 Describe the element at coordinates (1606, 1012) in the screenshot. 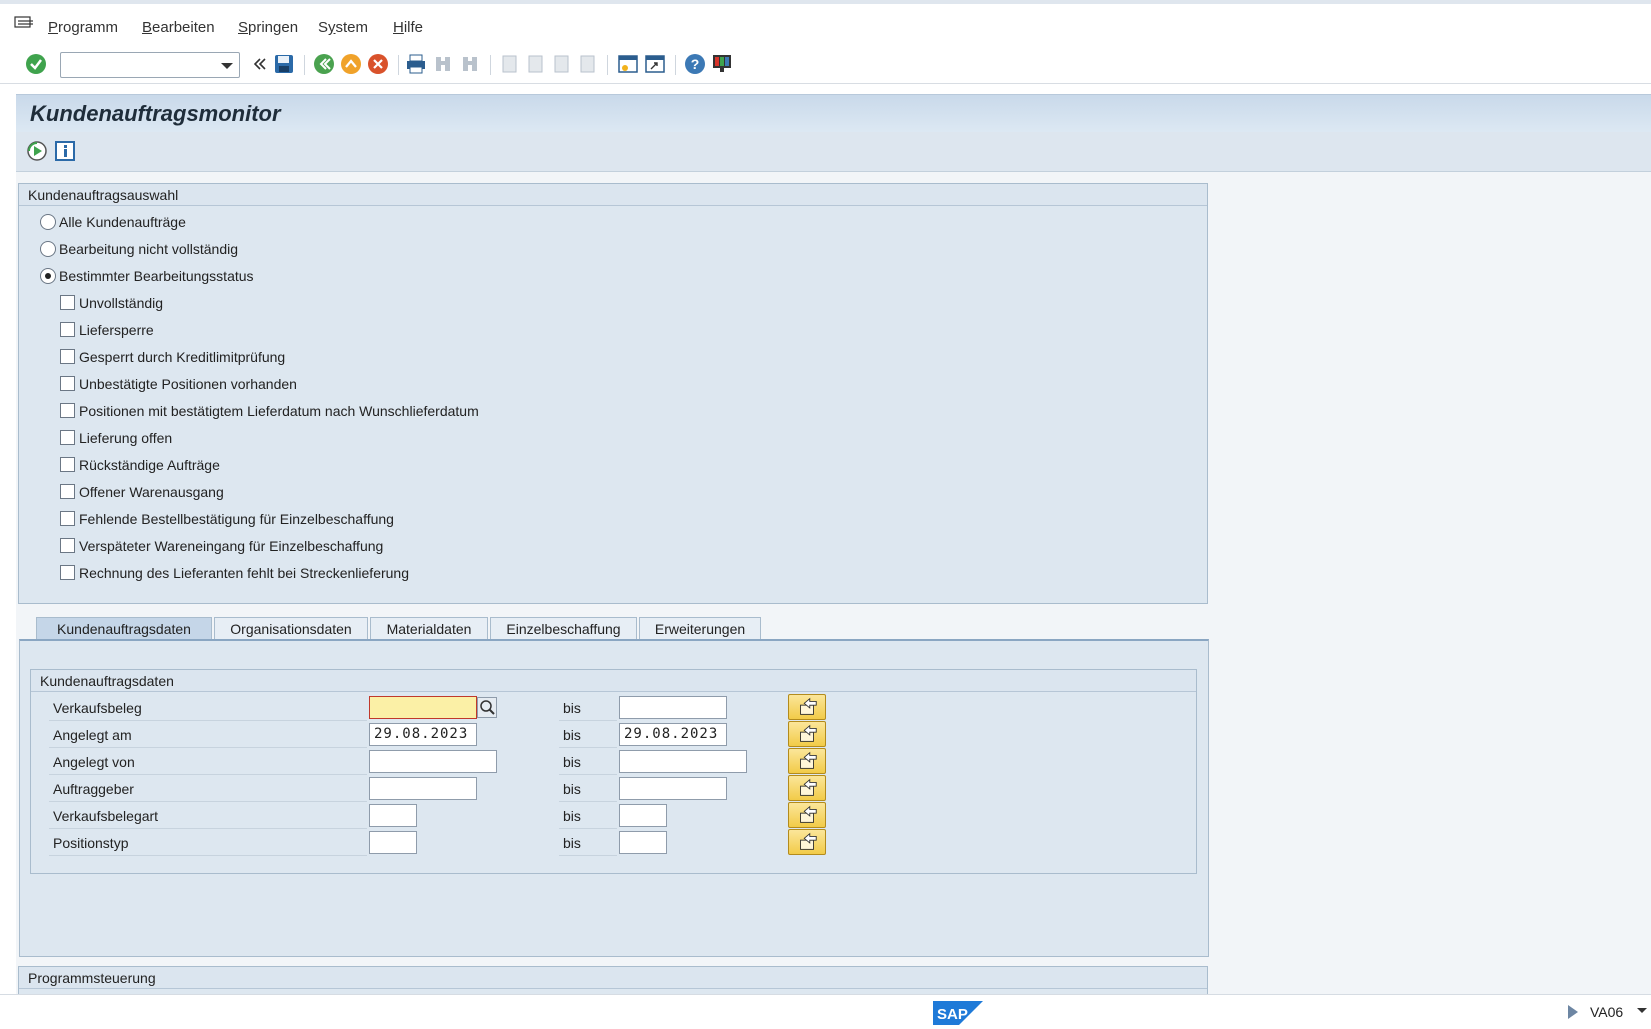

I see `transaction-code: VA06` at that location.